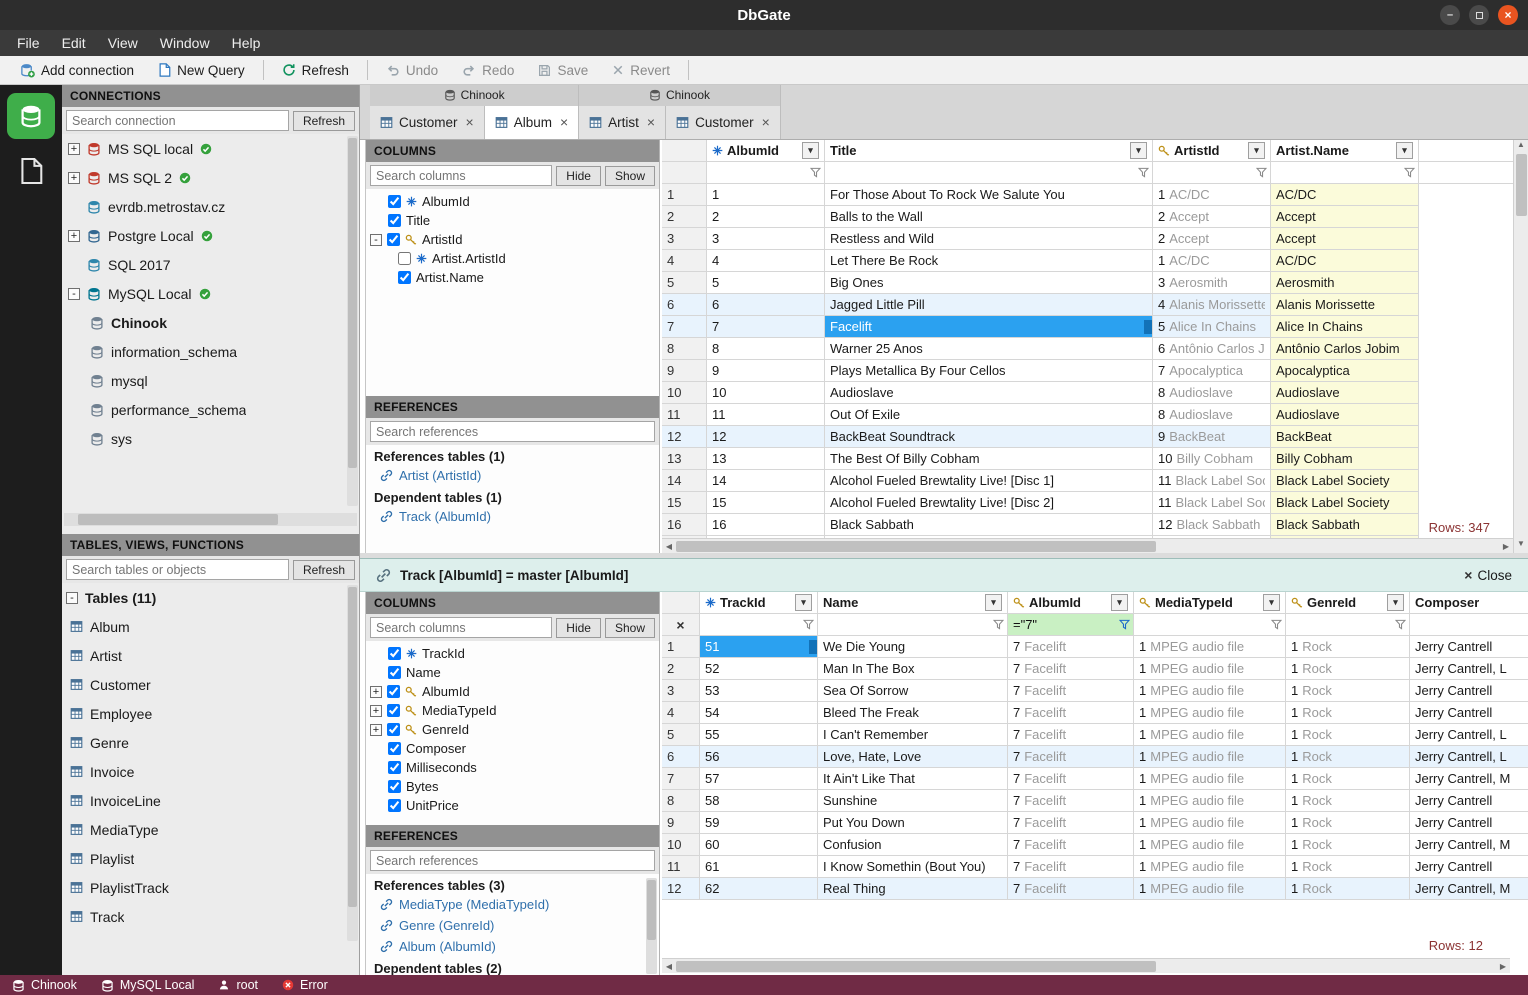  What do you see at coordinates (681, 823) in the screenshot?
I see `row-number: 9` at bounding box center [681, 823].